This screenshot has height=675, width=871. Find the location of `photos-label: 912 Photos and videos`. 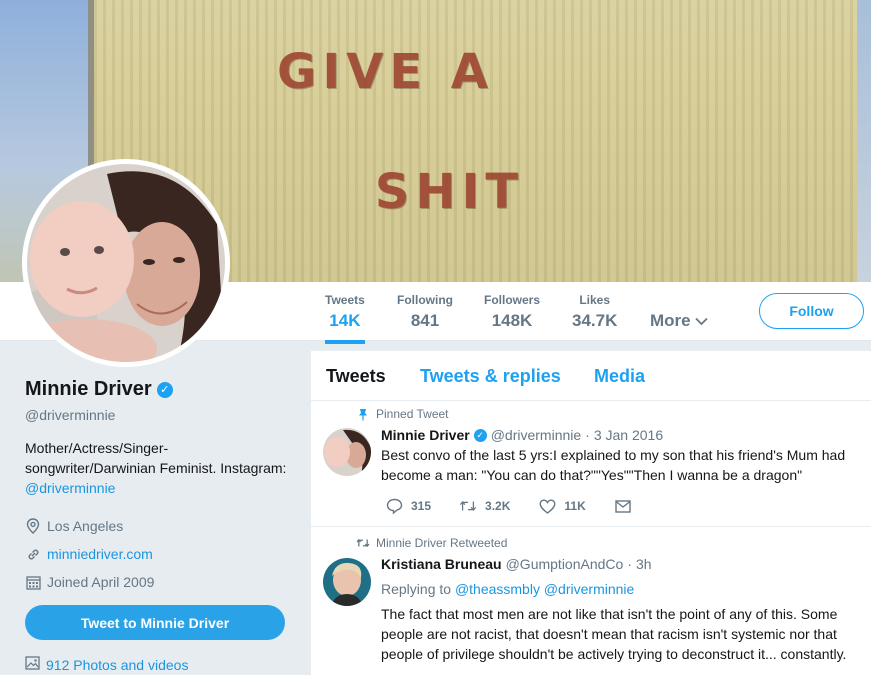

photos-label: 912 Photos and videos is located at coordinates (117, 664).